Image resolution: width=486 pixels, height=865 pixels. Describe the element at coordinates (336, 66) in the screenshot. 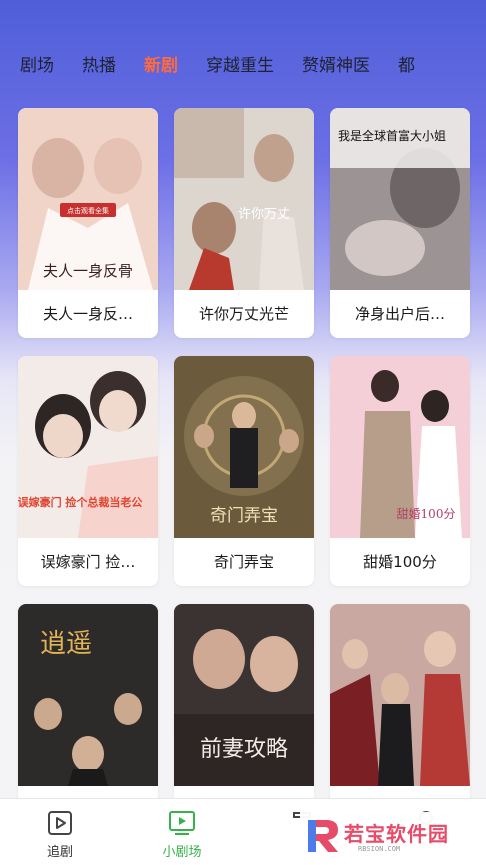

I see `tab-son-in-law: 赘婿神医` at that location.